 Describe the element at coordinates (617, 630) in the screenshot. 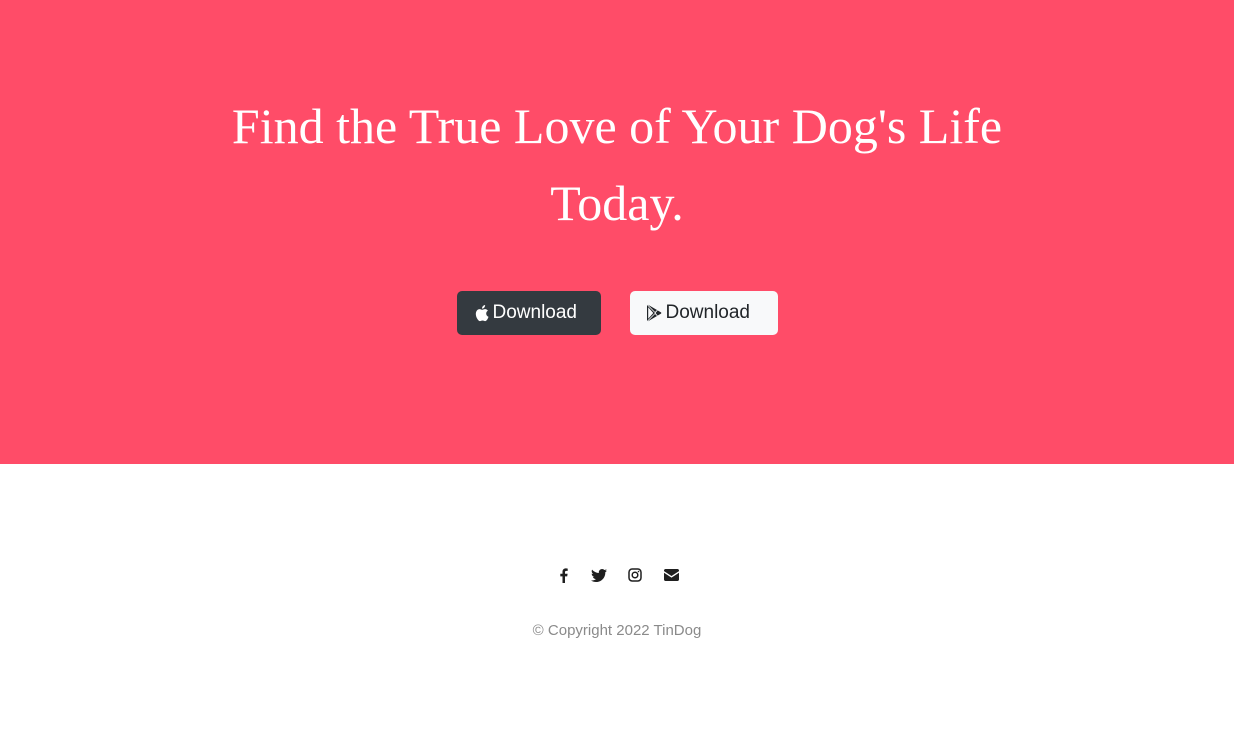

I see `copyright-text: © Copyright 2022 TinDog` at that location.